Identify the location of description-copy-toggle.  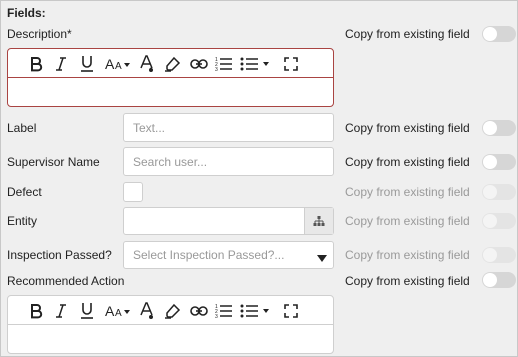
(499, 34).